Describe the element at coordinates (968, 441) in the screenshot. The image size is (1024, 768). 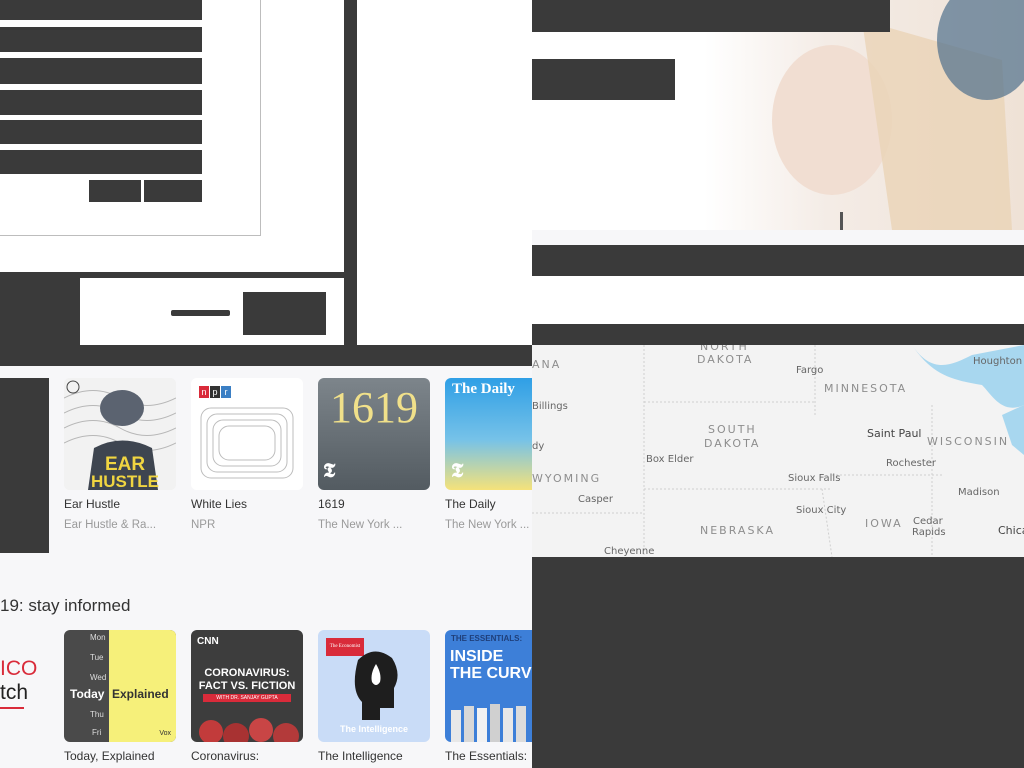
I see `map-label-wisconsin: WISCONSIN` at that location.